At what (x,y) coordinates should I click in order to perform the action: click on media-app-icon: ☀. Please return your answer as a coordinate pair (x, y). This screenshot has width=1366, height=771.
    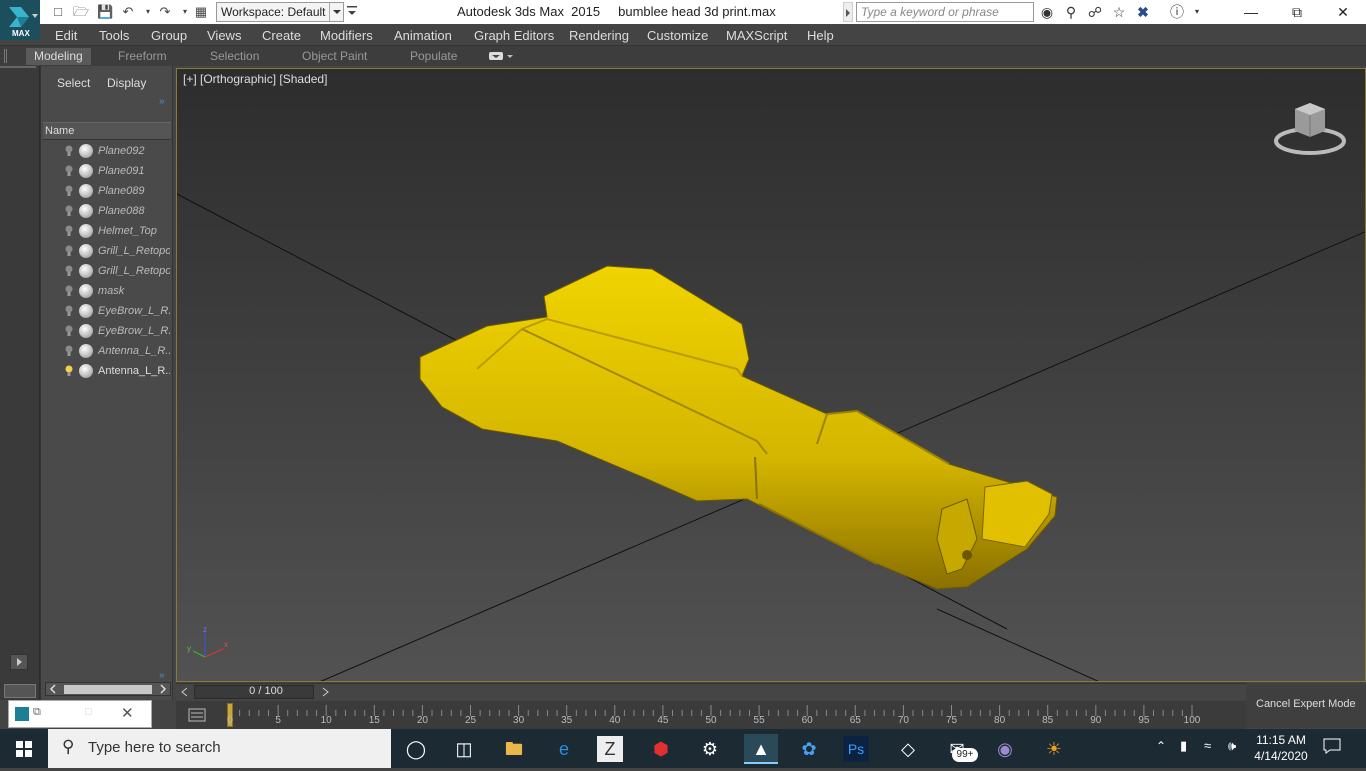
    Looking at the image, I should click on (1054, 749).